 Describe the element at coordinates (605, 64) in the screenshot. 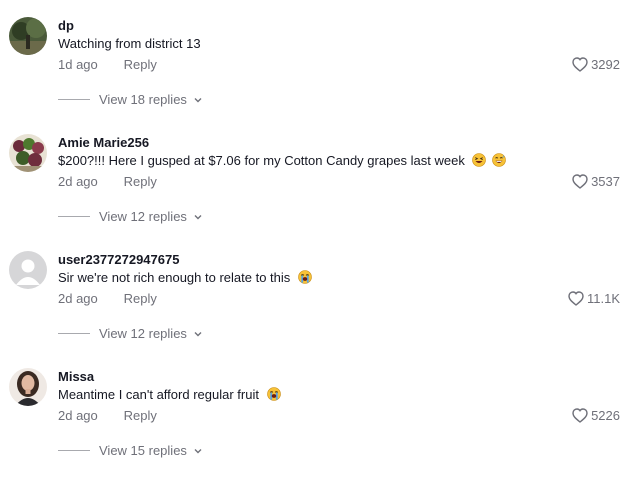

I see `like-count: 3292` at that location.